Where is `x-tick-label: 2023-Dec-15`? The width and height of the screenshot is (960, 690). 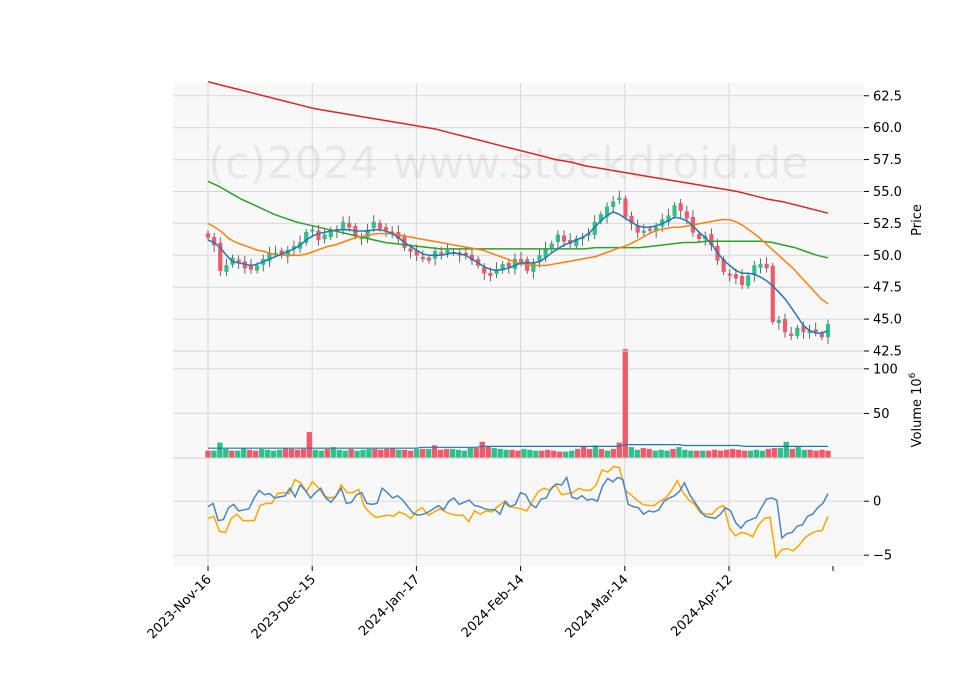 x-tick-label: 2023-Dec-15 is located at coordinates (284, 607).